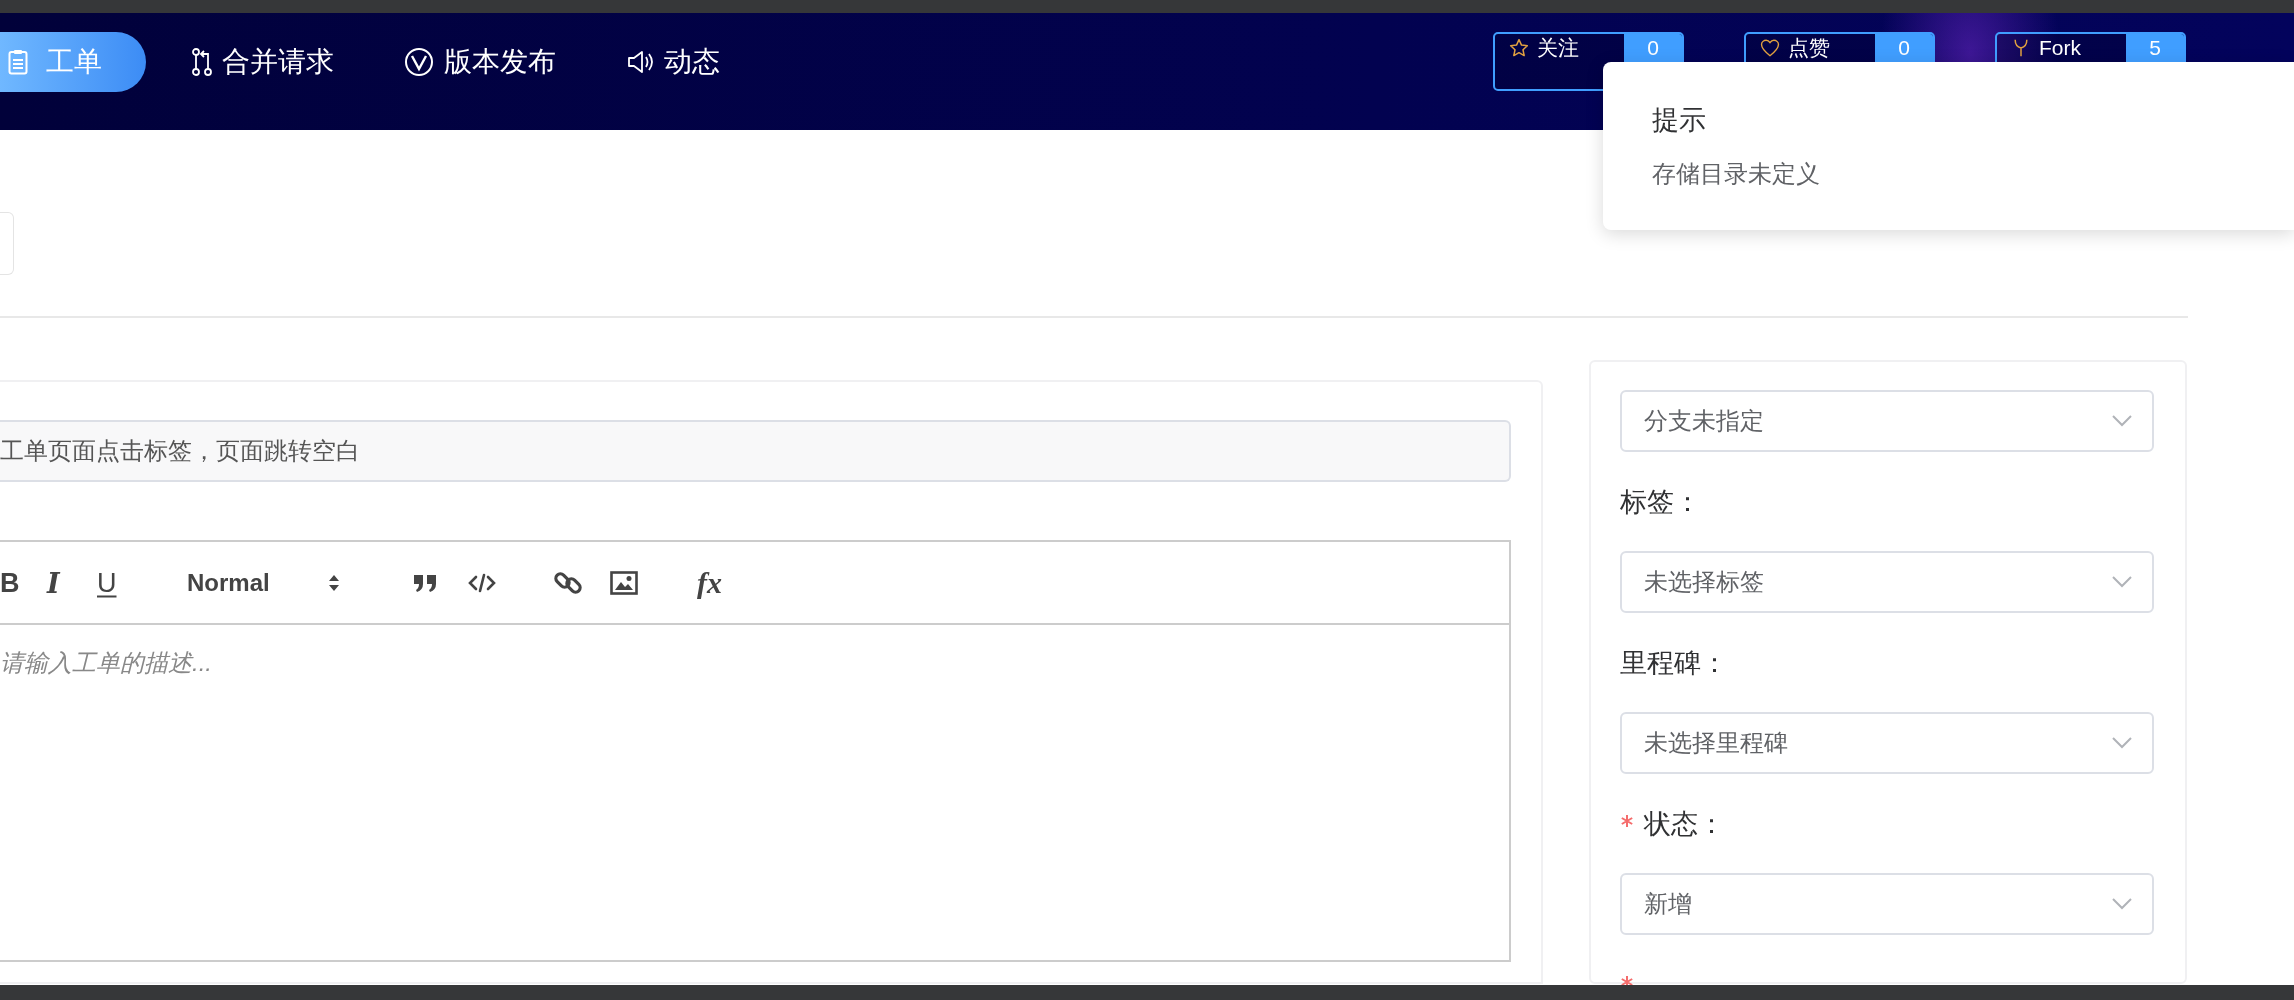  What do you see at coordinates (670, 62) in the screenshot?
I see `nav-tab: 动态` at bounding box center [670, 62].